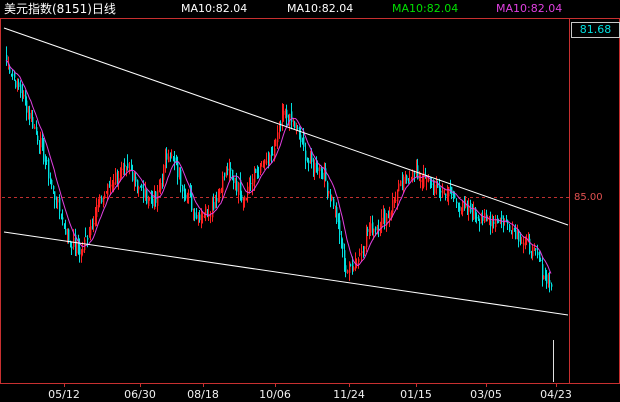 The height and width of the screenshot is (402, 620). I want to click on ma-readout-1: MA10:82.04, so click(214, 8).